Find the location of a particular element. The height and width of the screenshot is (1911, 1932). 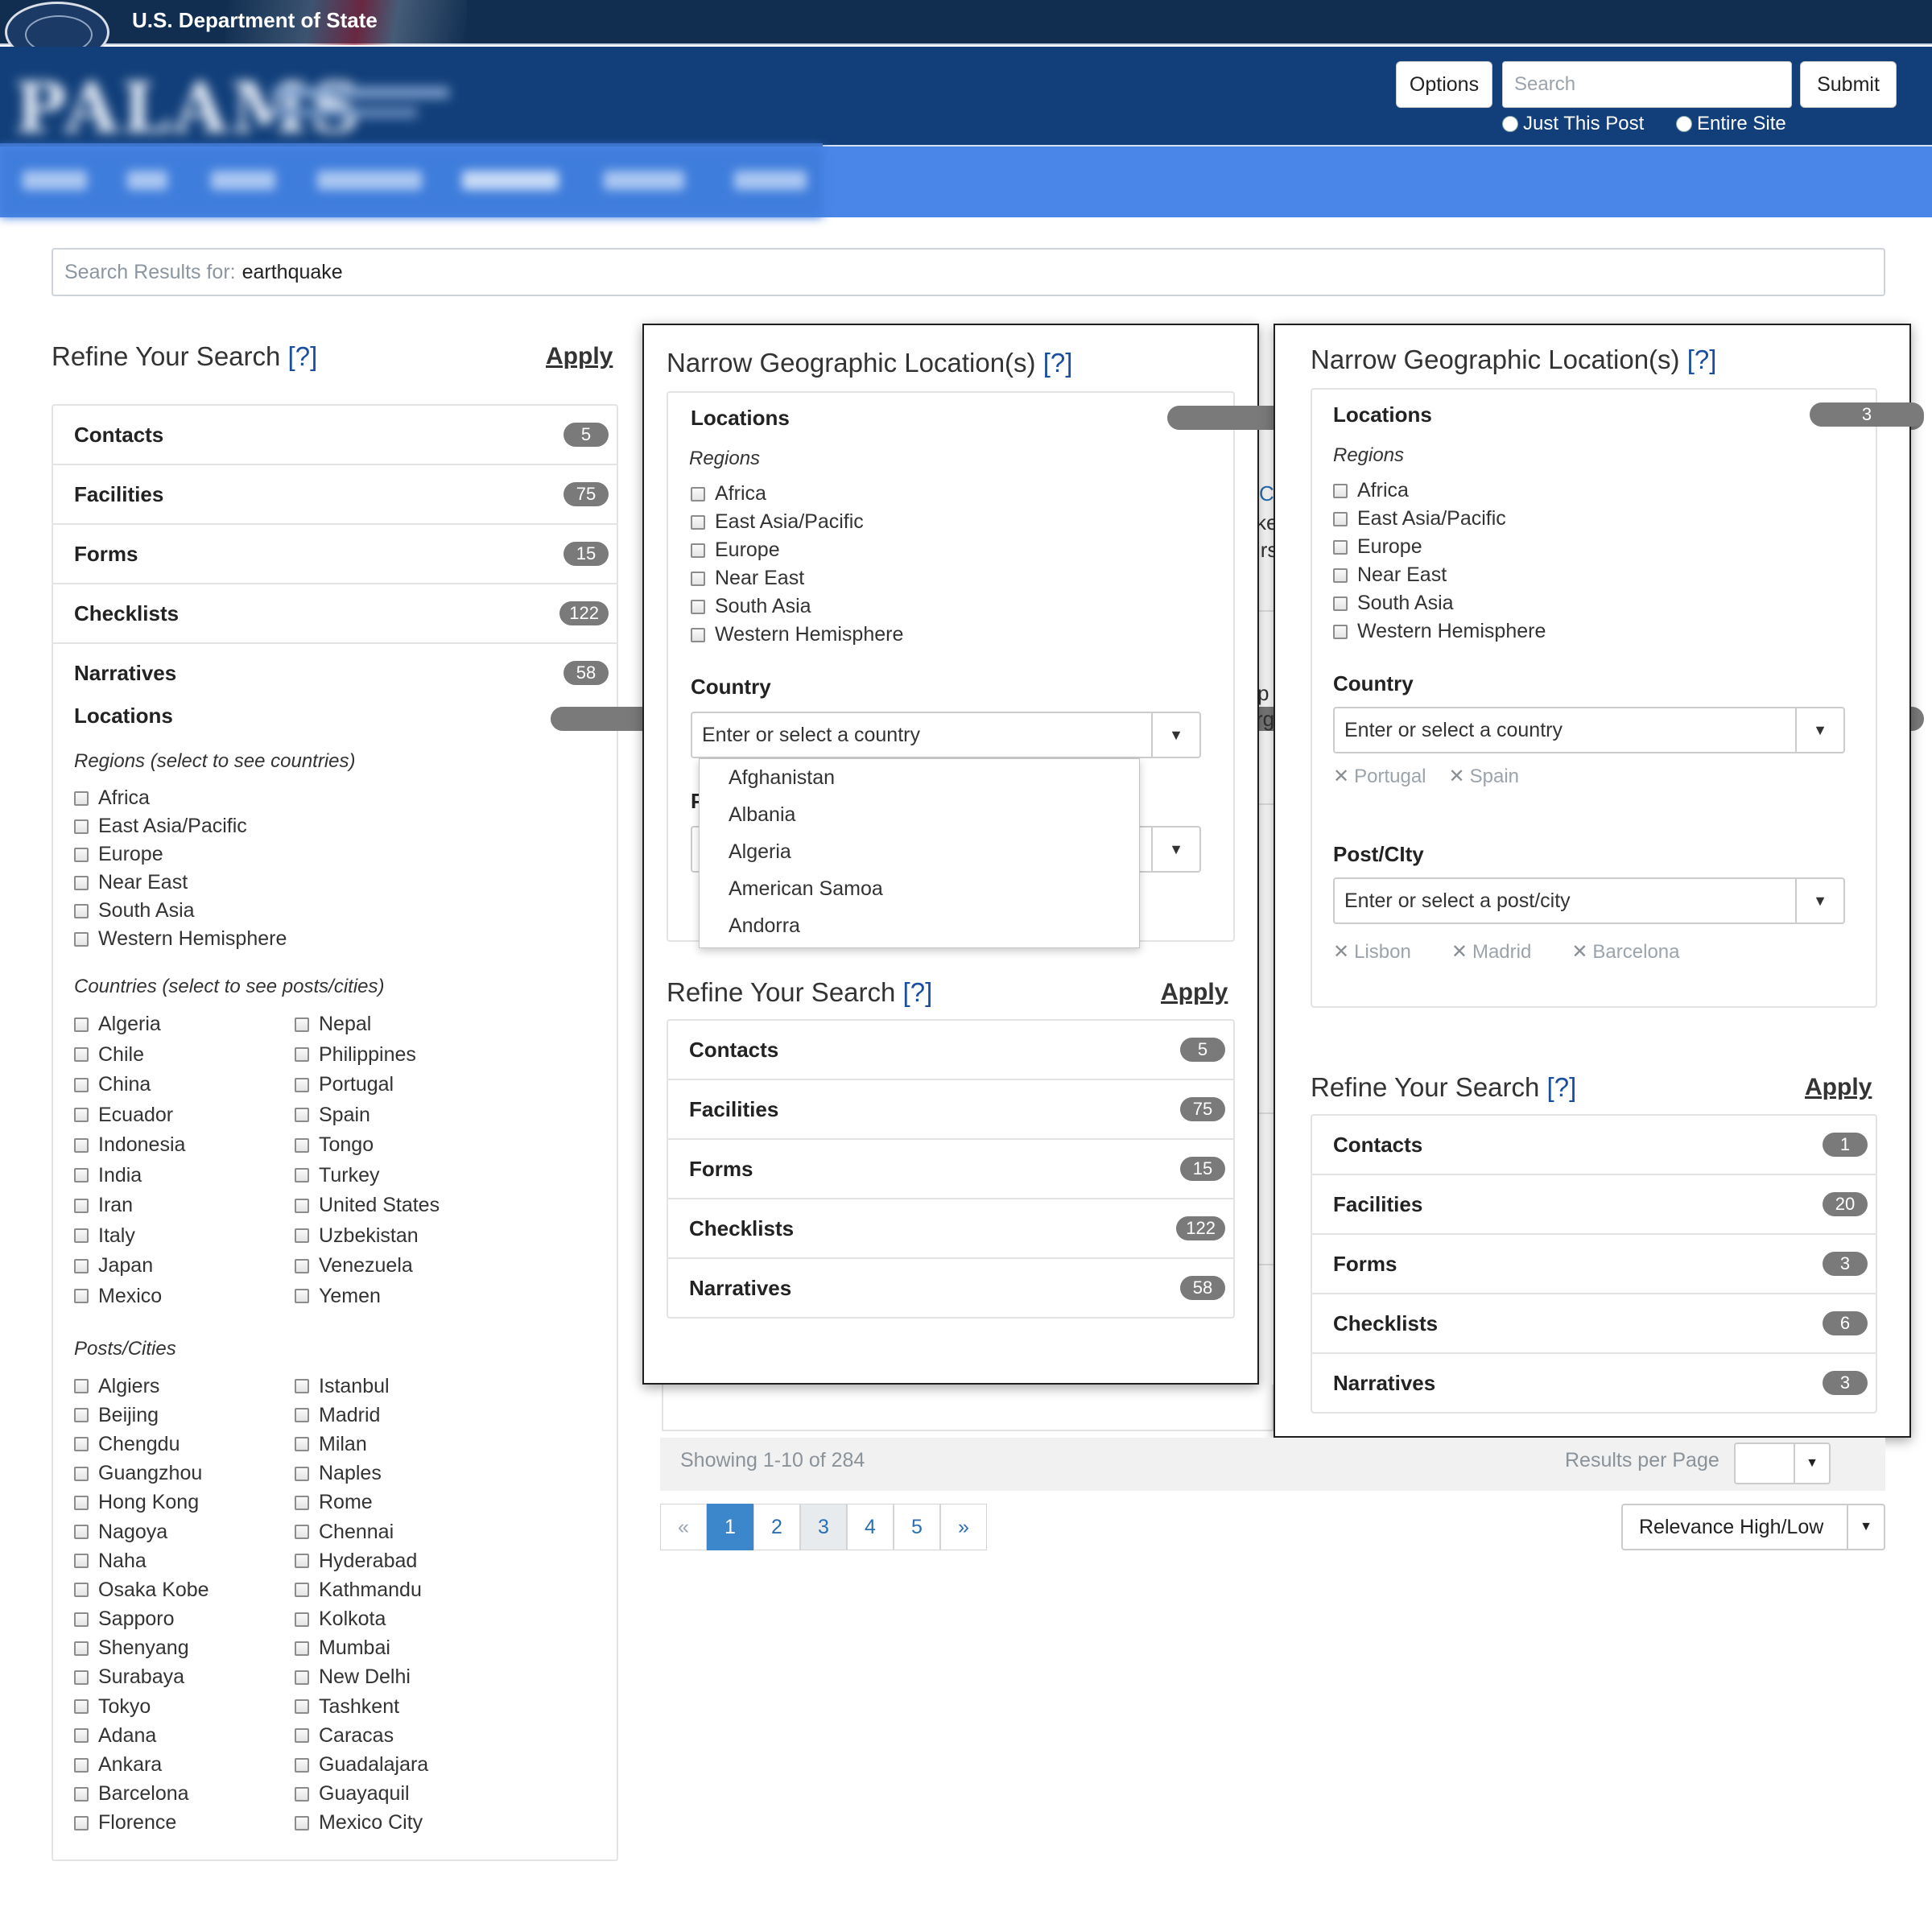

checkbox-item: Tongo is located at coordinates (367, 1145).